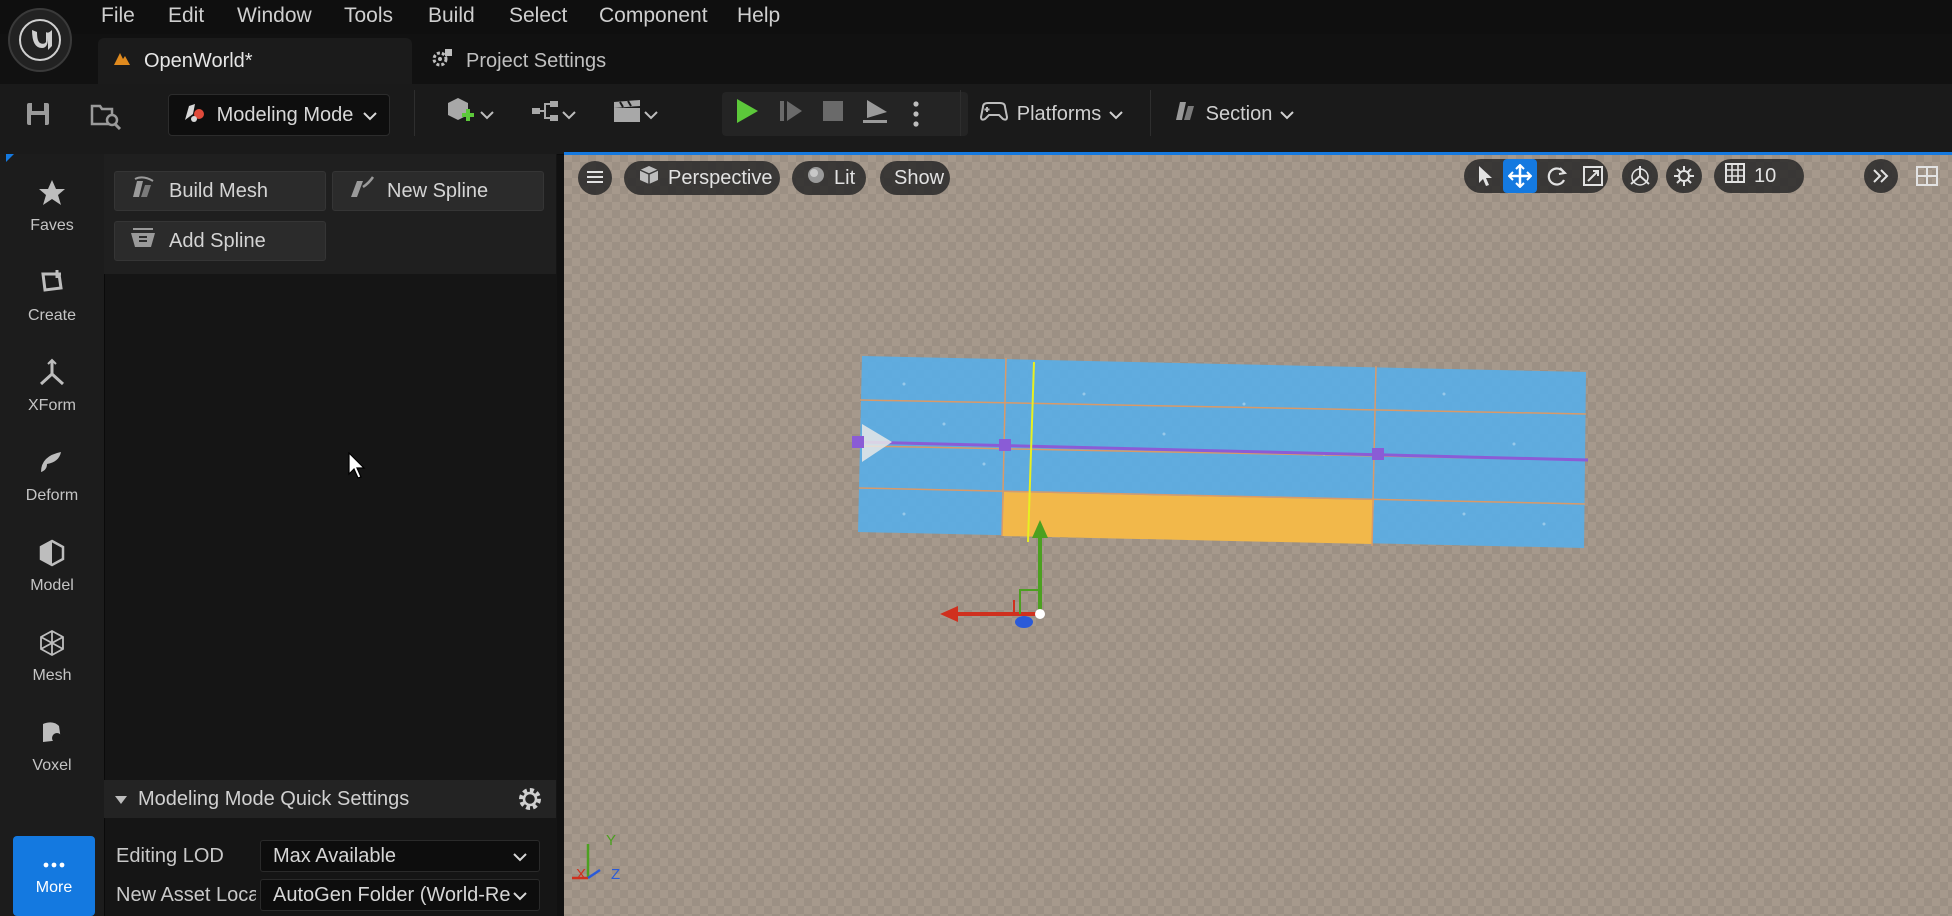 This screenshot has height=916, width=1952. I want to click on menu-tools: Tools, so click(368, 16).